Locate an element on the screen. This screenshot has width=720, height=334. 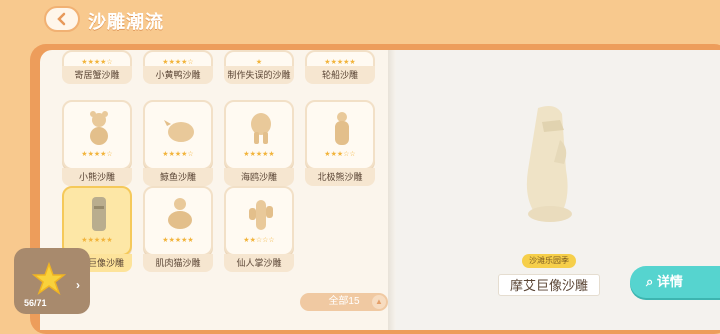
sculpture-card: ★★★★★ 轮船沙雕 is located at coordinates (340, 67).